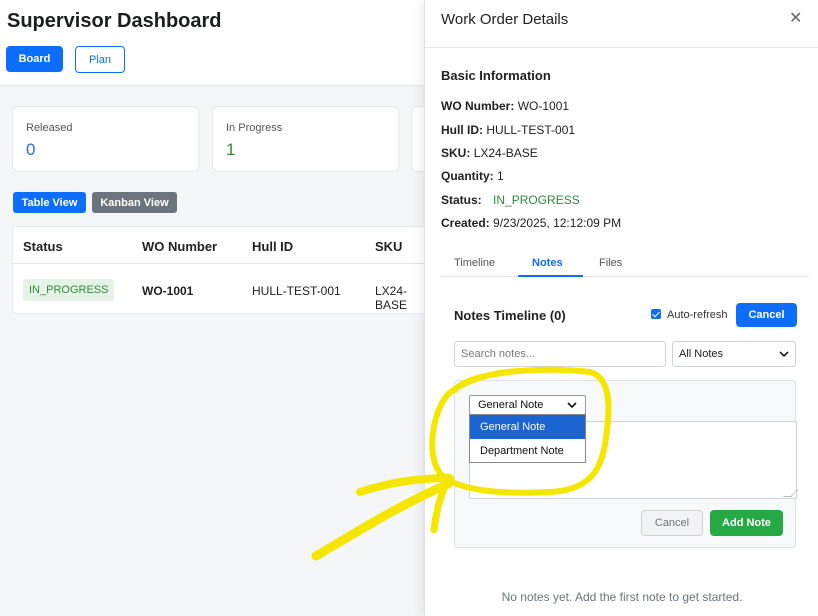 The image size is (818, 616). I want to click on column-header-hull-id: Hull ID, so click(272, 246).